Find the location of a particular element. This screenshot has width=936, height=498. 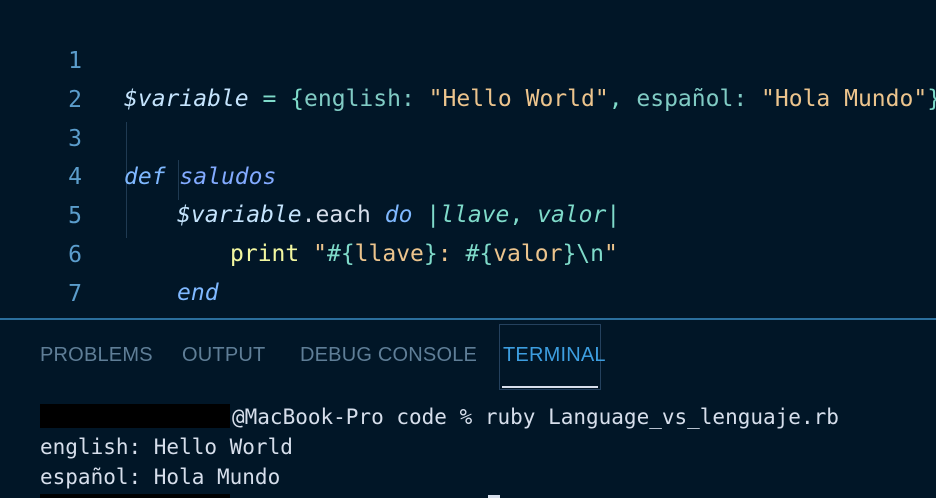

terminal-output-line: español: Hola Mundo is located at coordinates (160, 477).